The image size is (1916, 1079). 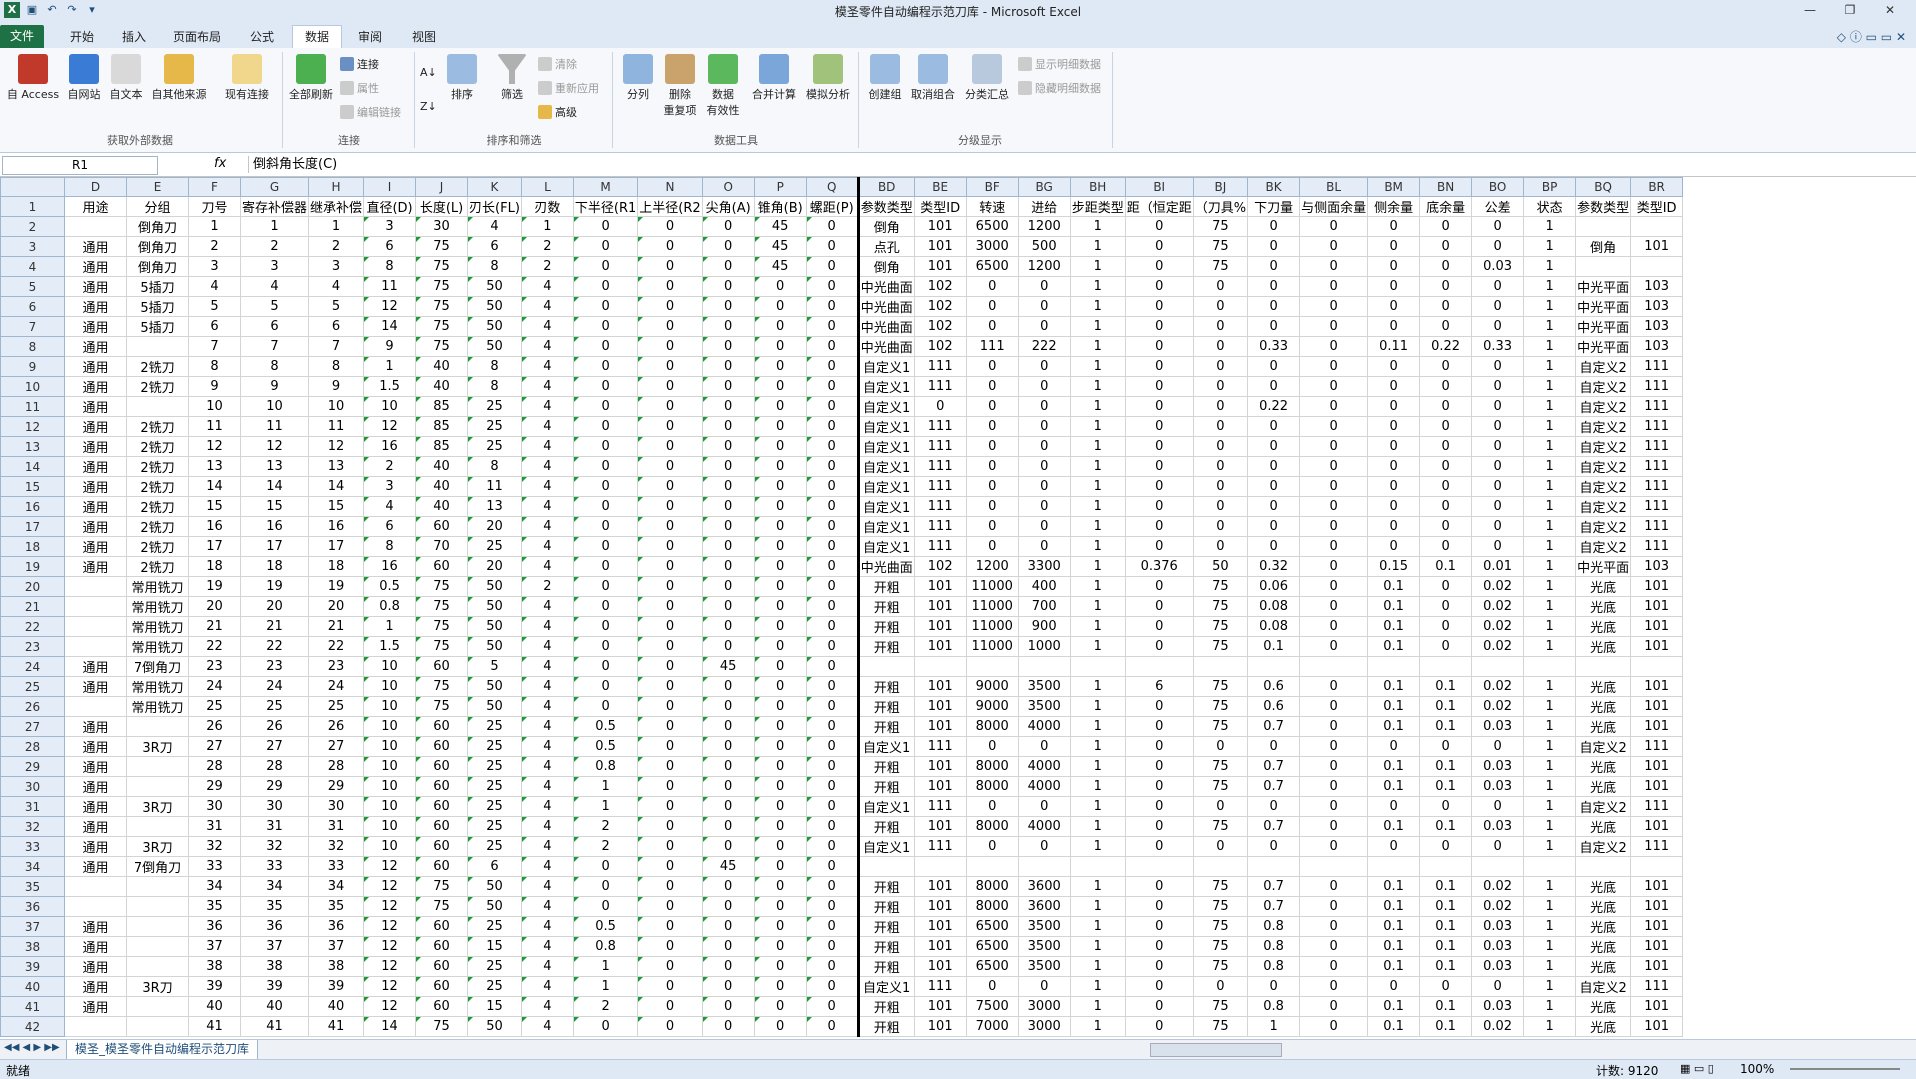 What do you see at coordinates (1603, 306) in the screenshot?
I see `cell: 中光平面` at bounding box center [1603, 306].